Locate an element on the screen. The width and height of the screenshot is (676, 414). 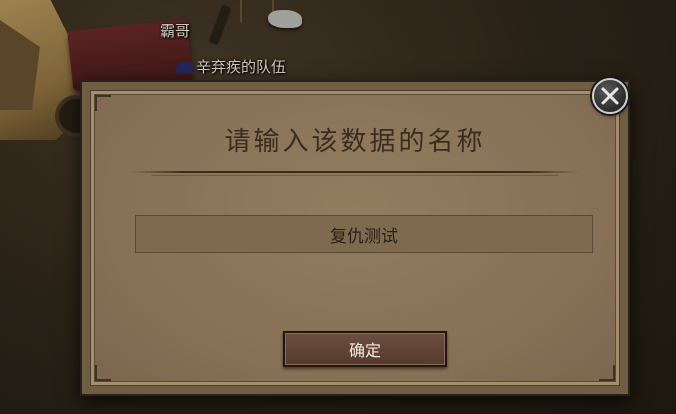
title-divider is located at coordinates (355, 172).